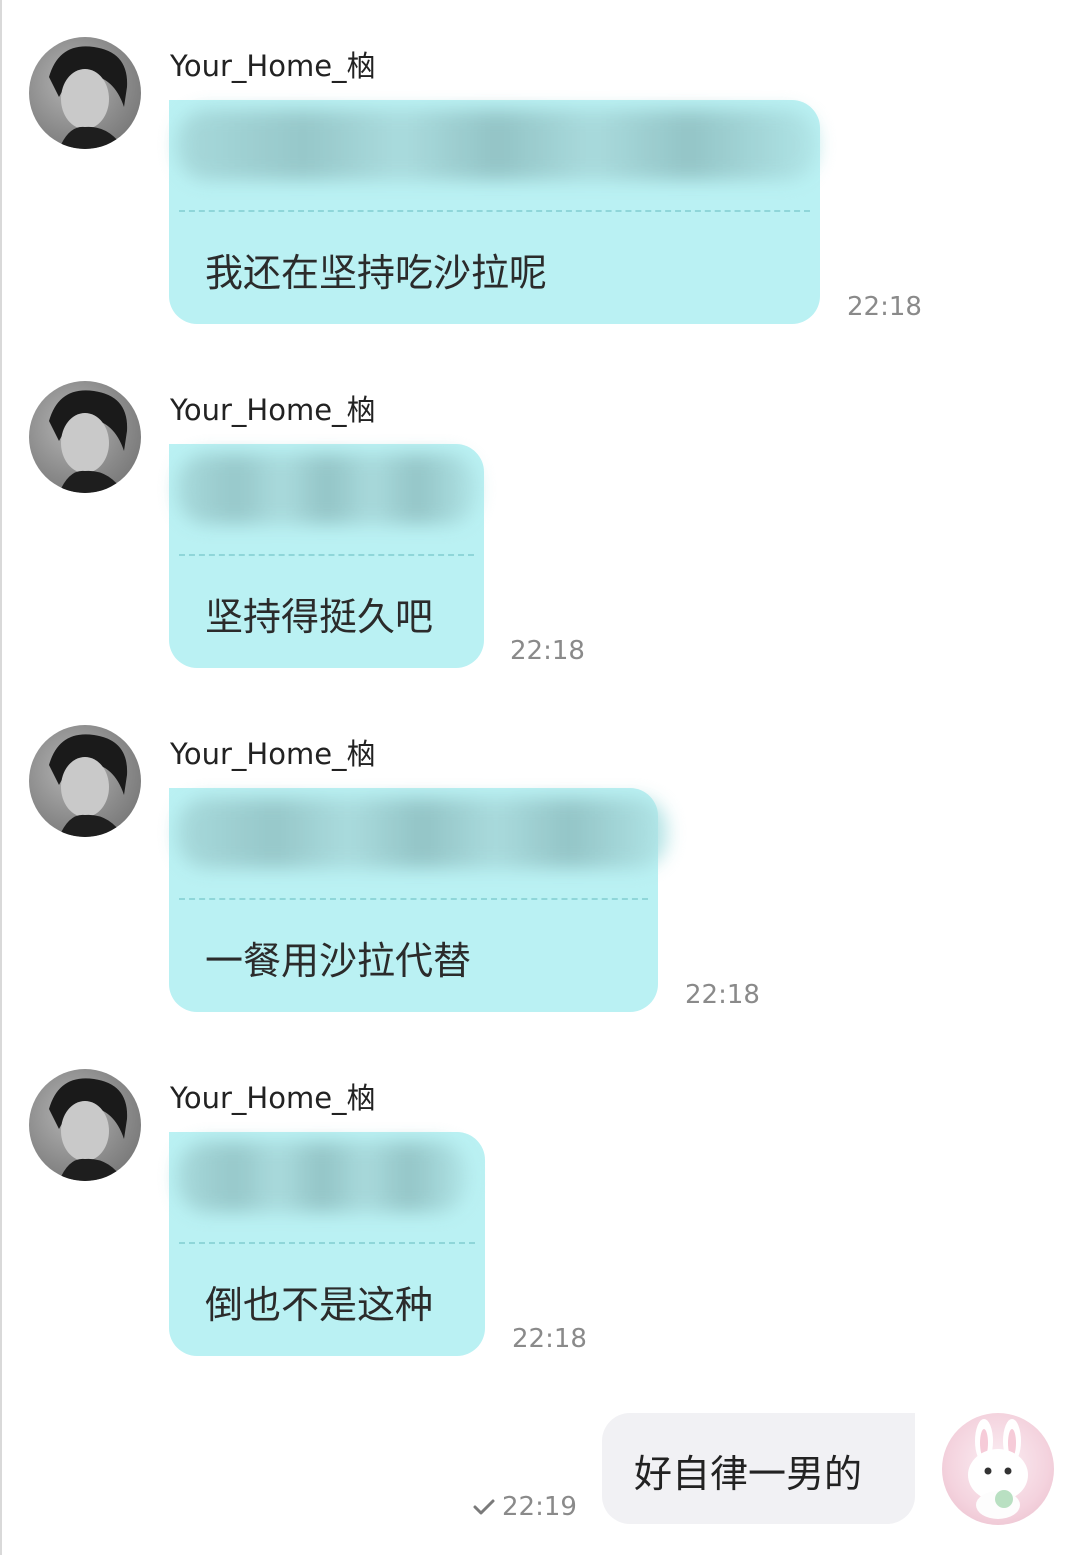  Describe the element at coordinates (319, 1305) in the screenshot. I see `message-text: 倒也不是这种` at that location.